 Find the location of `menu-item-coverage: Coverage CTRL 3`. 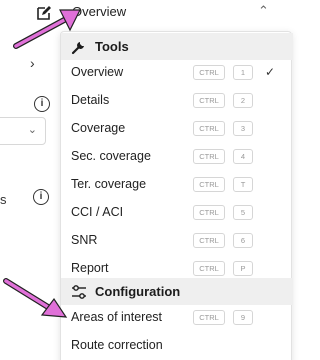

menu-item-coverage: Coverage CTRL 3 is located at coordinates (177, 128).